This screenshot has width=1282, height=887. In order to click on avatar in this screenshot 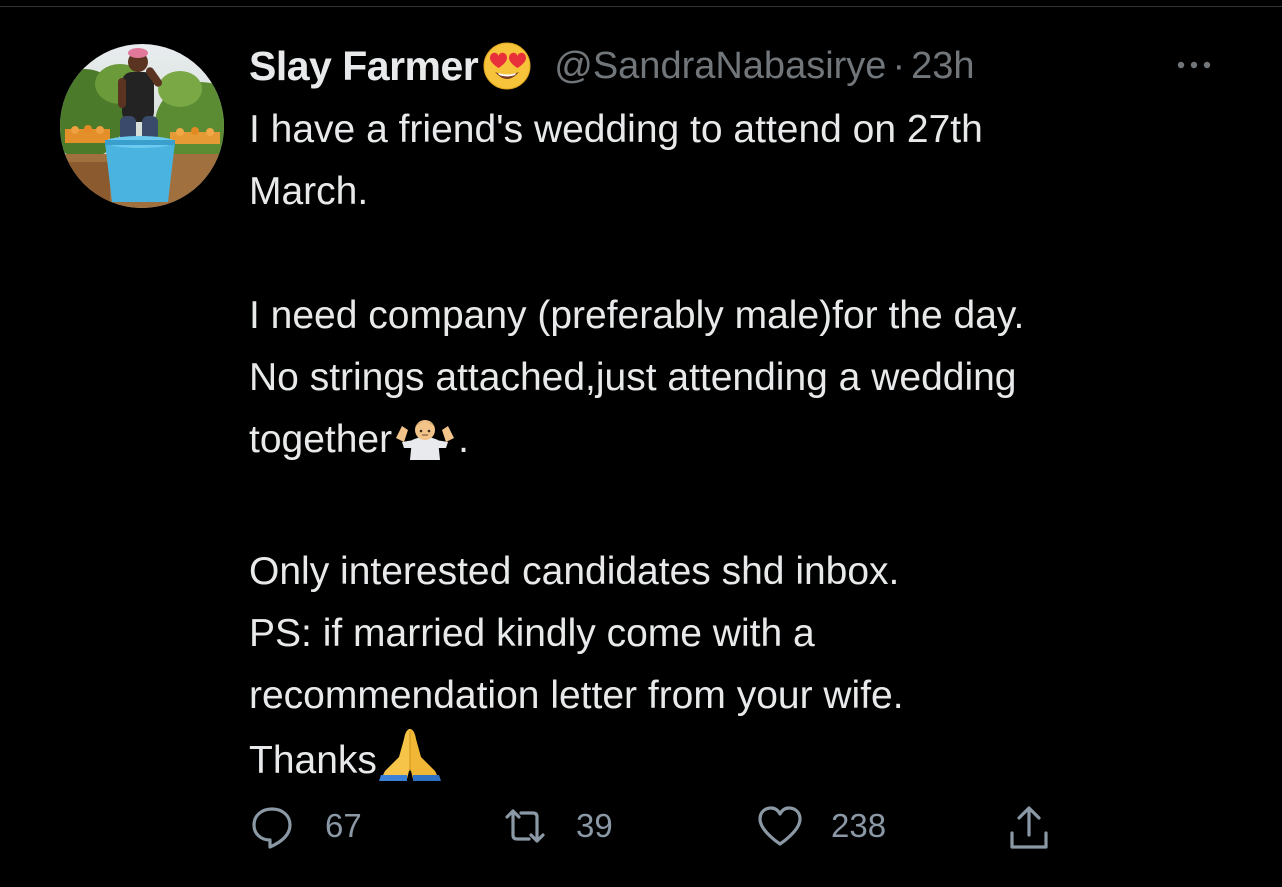, I will do `click(142, 126)`.